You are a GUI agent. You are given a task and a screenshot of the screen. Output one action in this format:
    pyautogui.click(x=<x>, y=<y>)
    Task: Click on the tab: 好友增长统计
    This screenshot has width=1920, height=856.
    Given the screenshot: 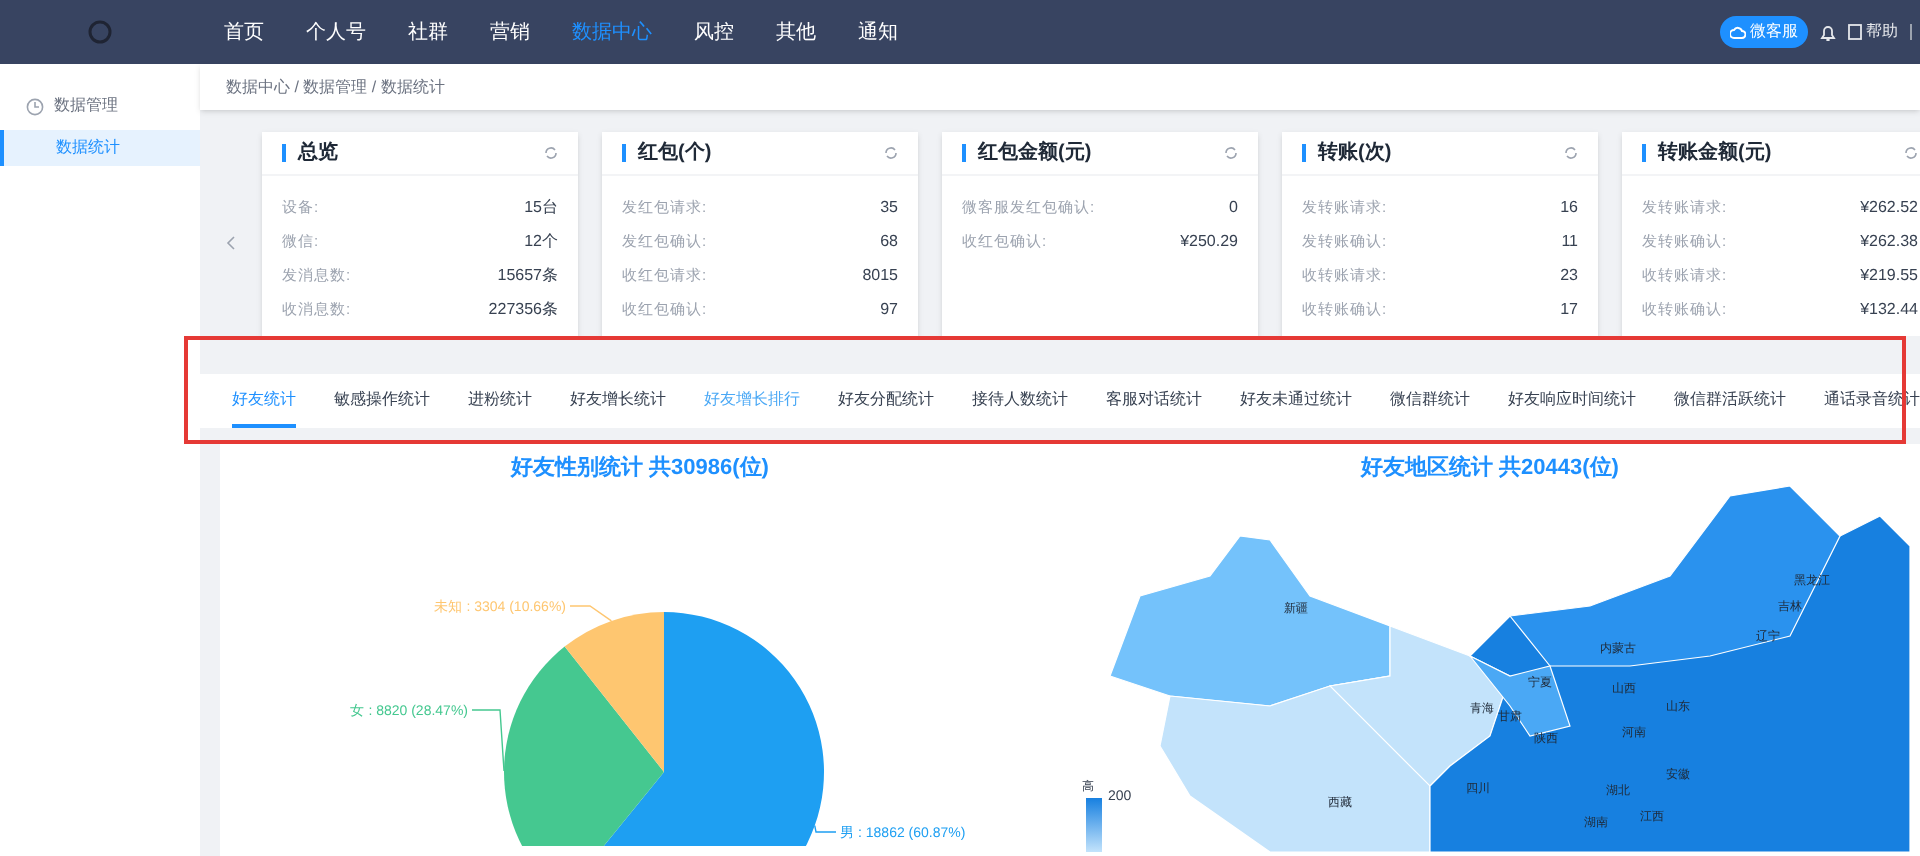 What is the action you would take?
    pyautogui.click(x=618, y=401)
    